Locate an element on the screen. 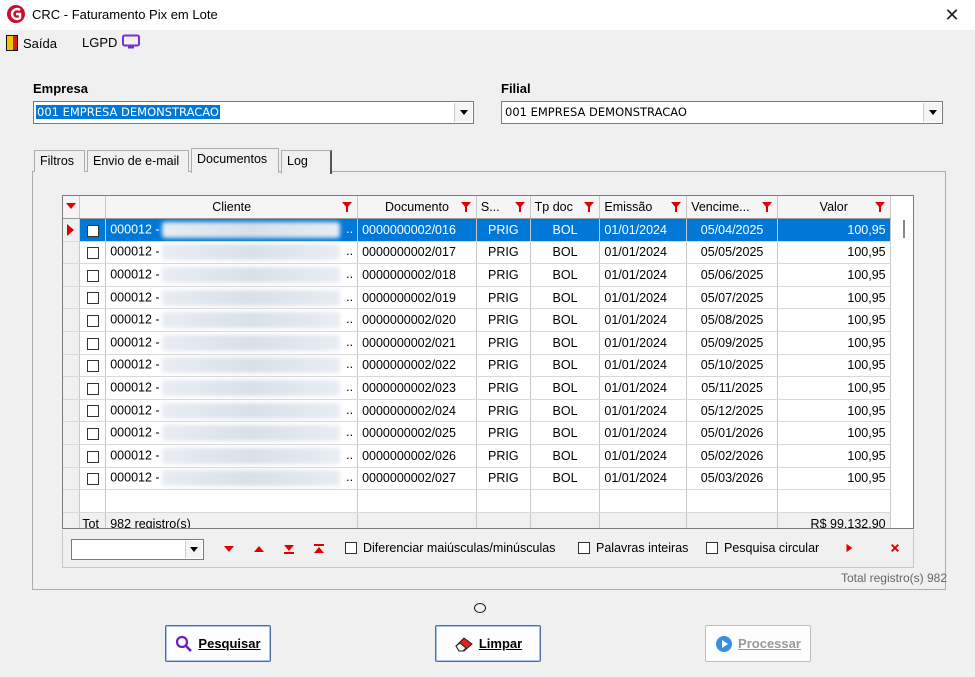  circular-checkbox is located at coordinates (712, 548).